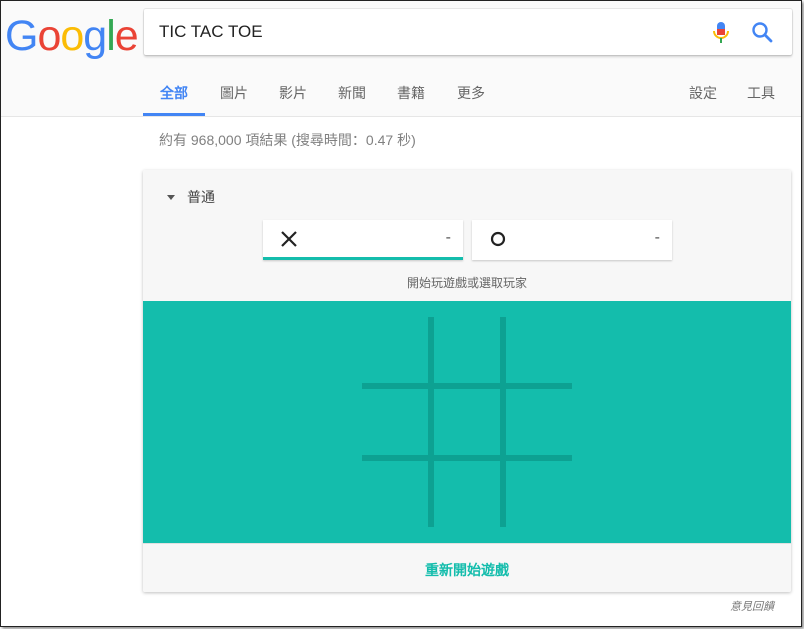  I want to click on result-stats: 約有 968,000 項結果 (搜尋時間：0.47 秒), so click(287, 140).